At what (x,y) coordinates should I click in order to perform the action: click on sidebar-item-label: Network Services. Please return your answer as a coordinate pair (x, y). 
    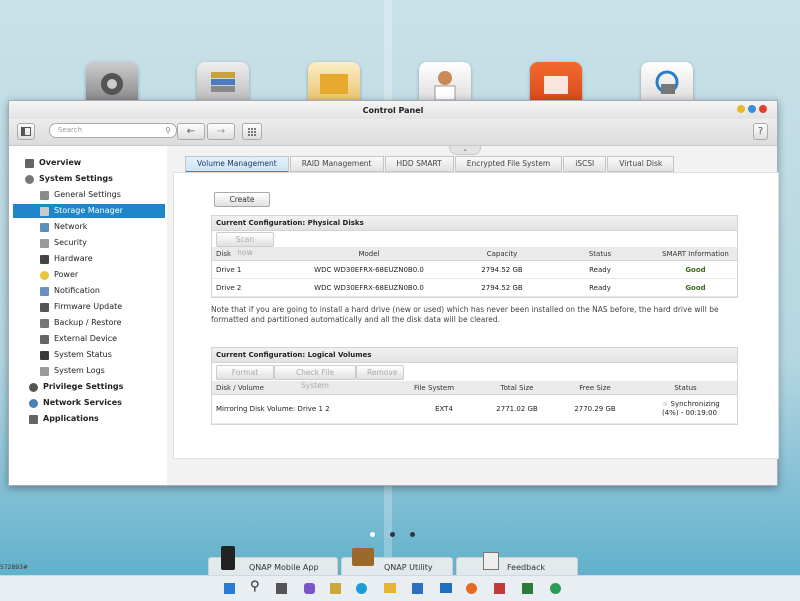
    Looking at the image, I should click on (82, 402).